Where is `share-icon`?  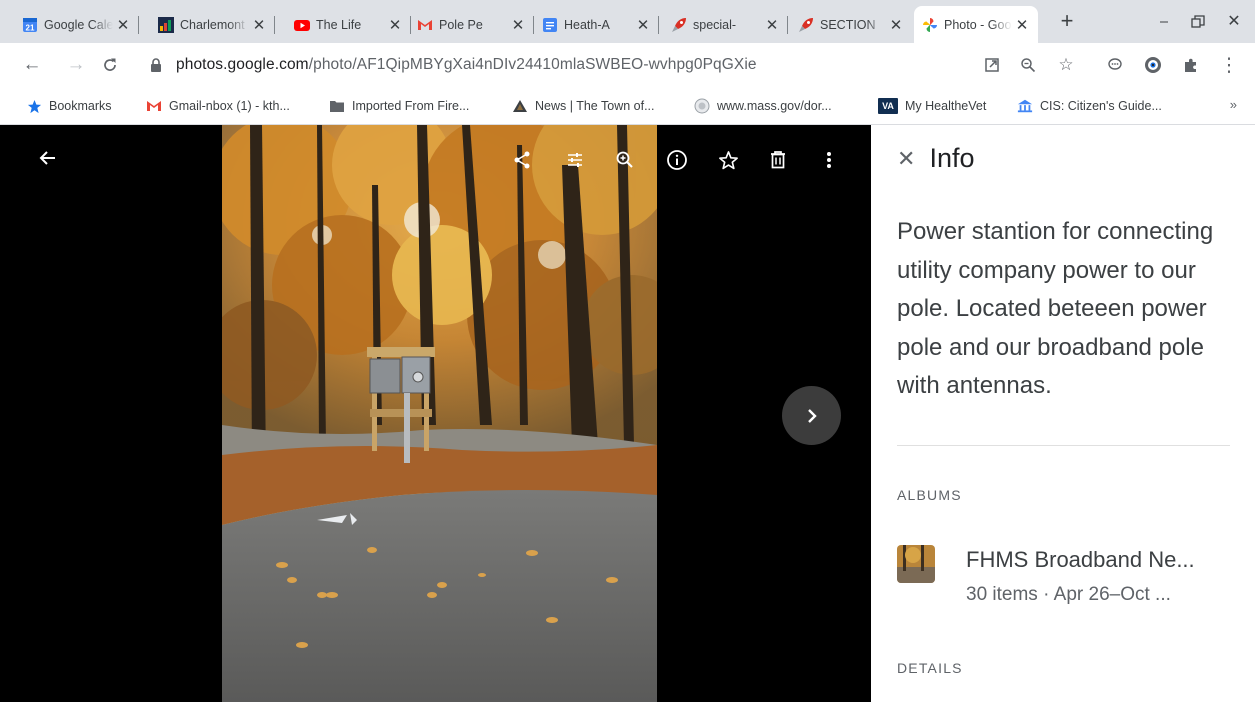 share-icon is located at coordinates (522, 160).